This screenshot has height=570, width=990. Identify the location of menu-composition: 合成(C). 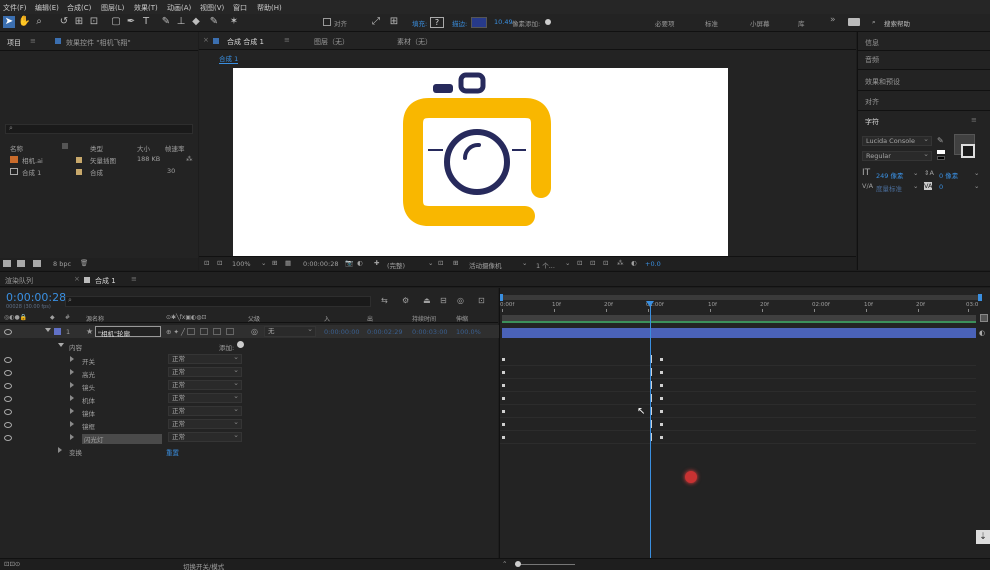
(79, 8).